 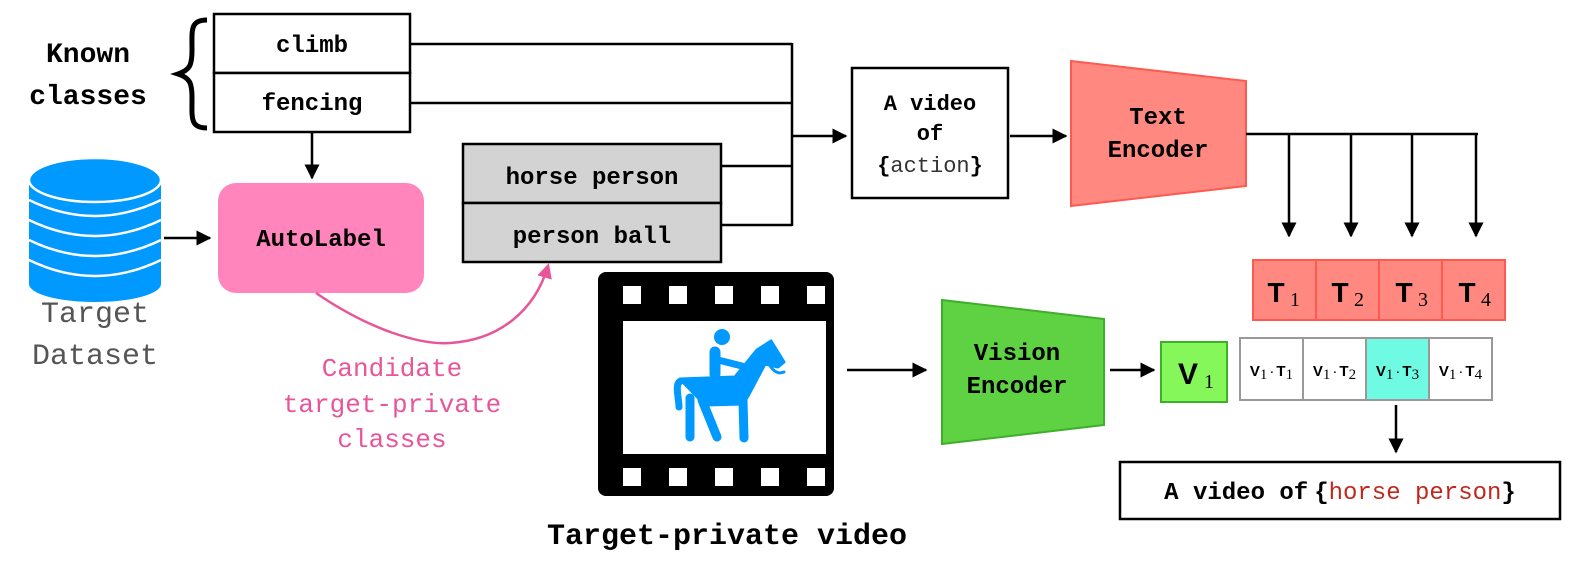 I want to click on candidate-caption-line1: Candidate, so click(x=392, y=369).